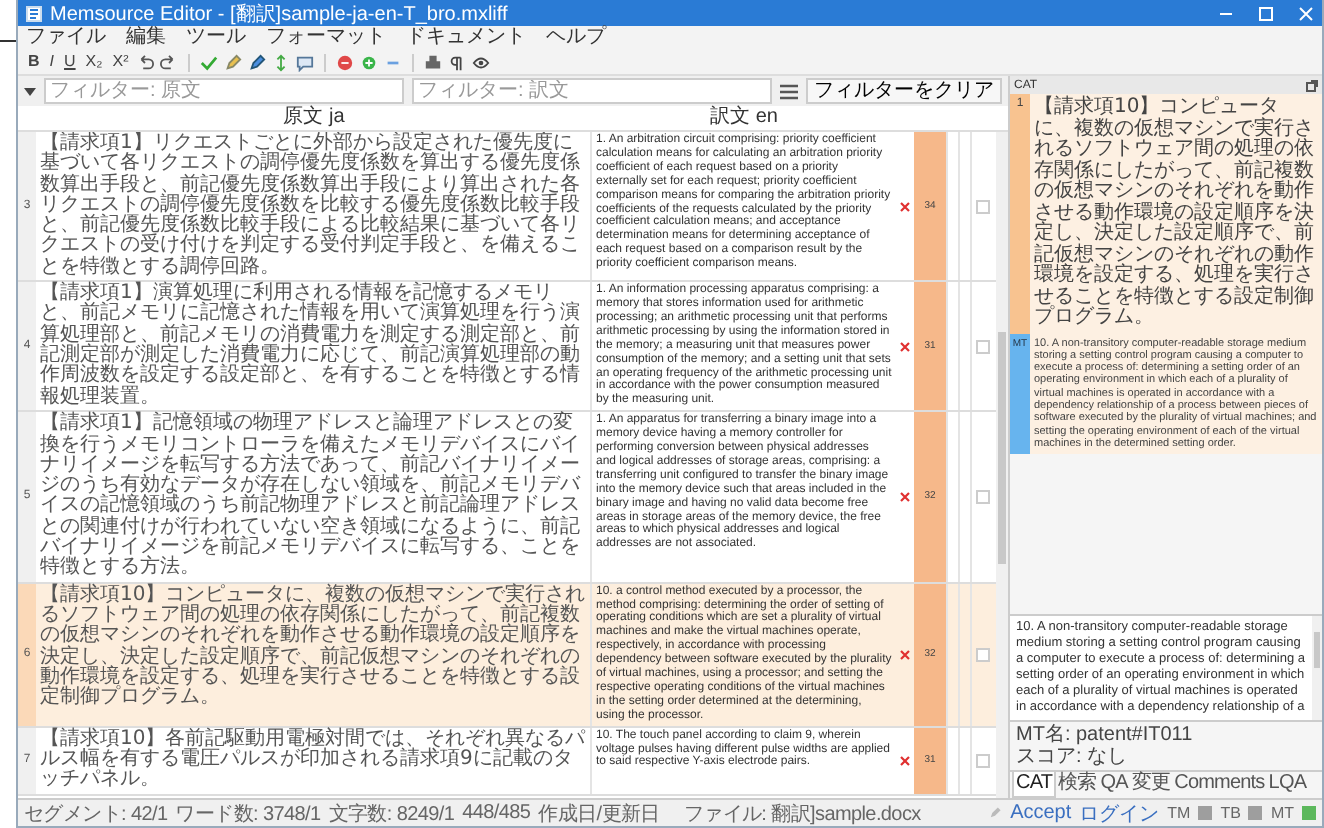  I want to click on panel-tab: CAT, so click(1034, 785).